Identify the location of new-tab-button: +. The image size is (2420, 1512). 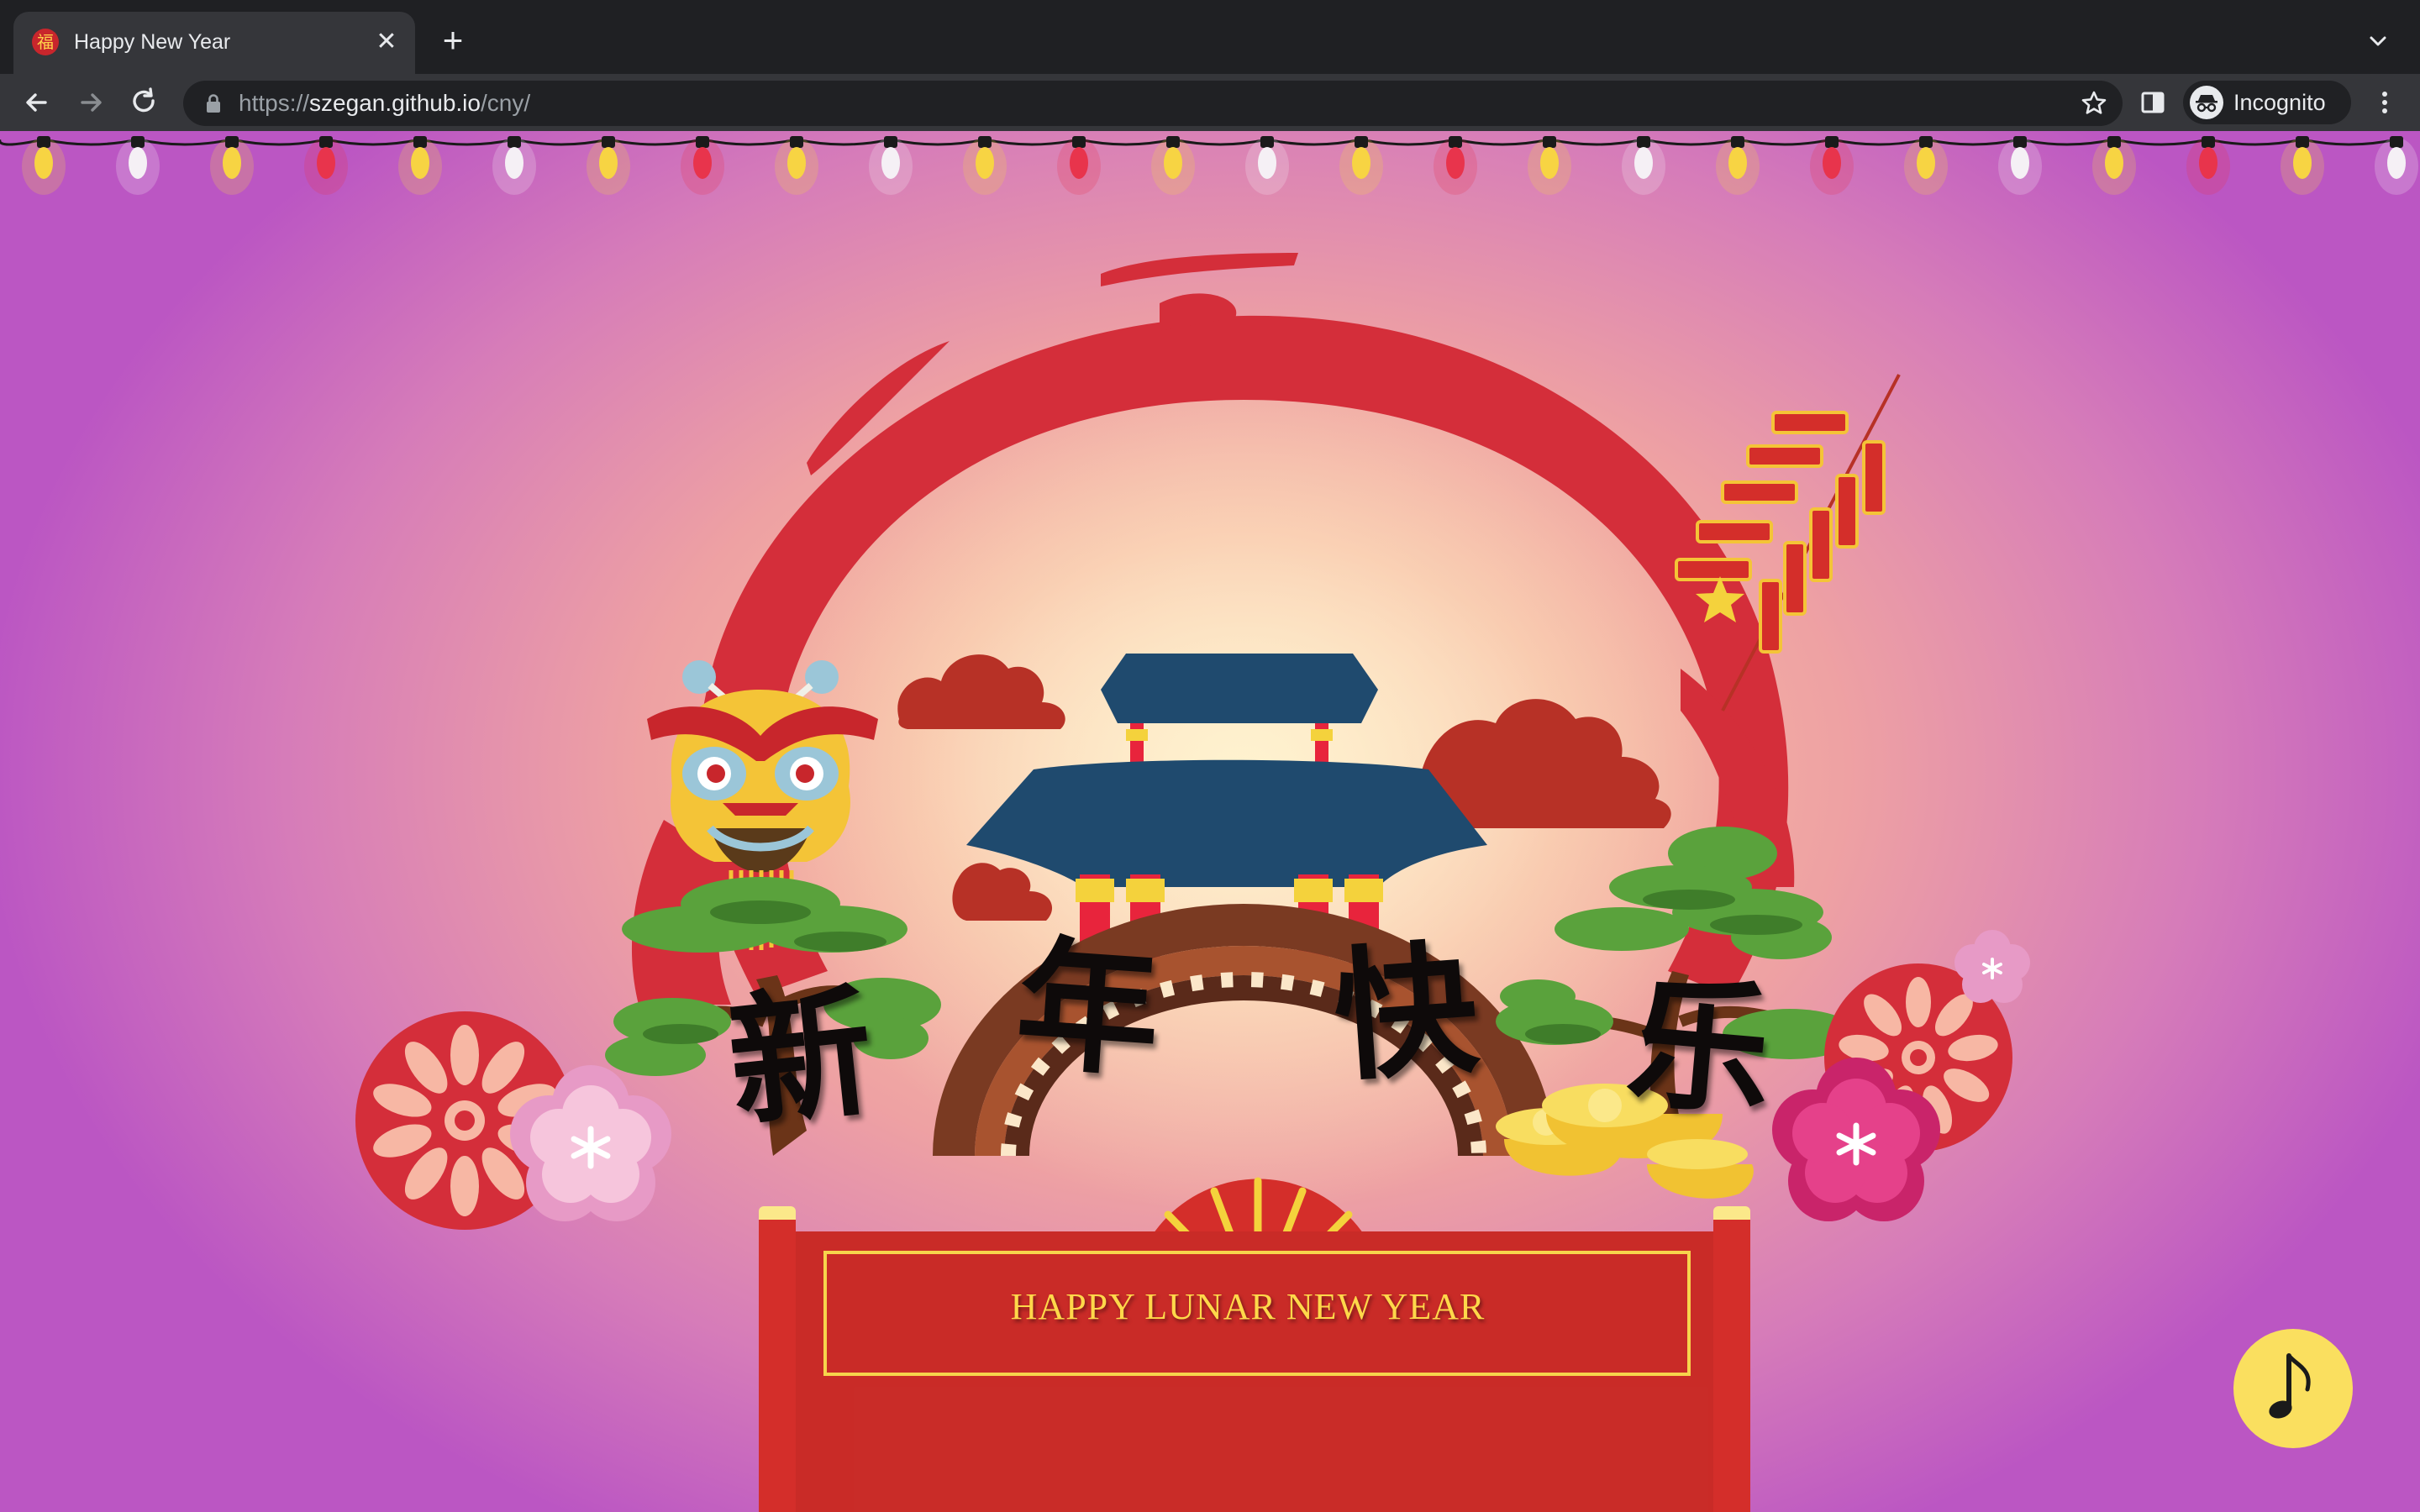
(453, 41).